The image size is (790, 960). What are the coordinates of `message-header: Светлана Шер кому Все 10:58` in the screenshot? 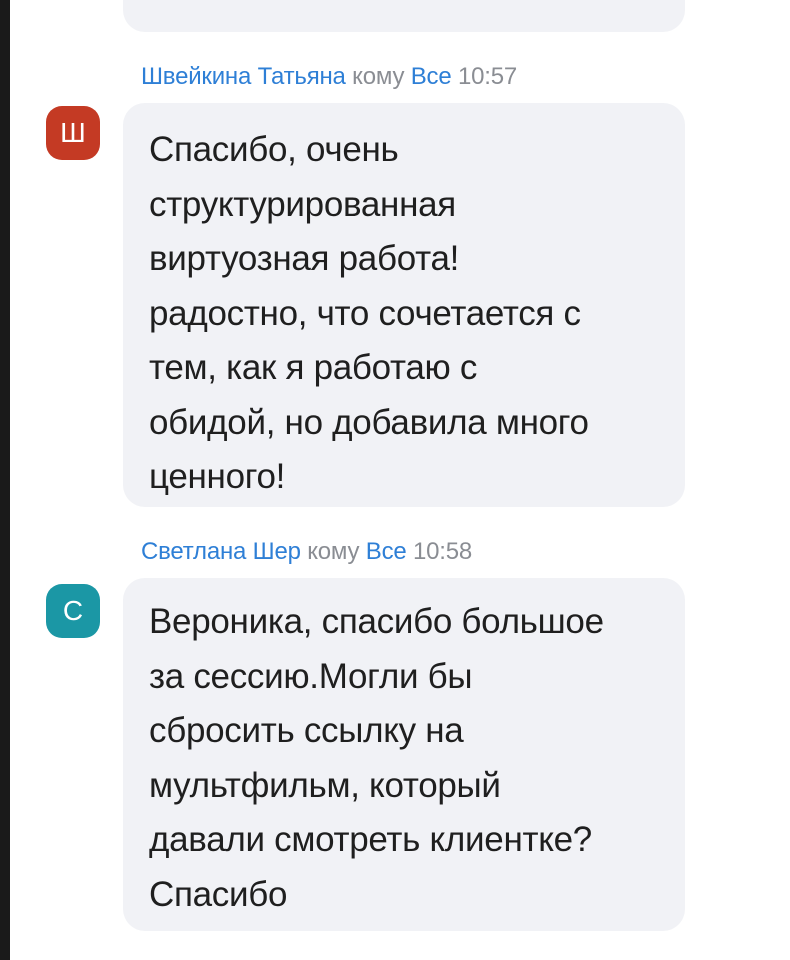 It's located at (306, 552).